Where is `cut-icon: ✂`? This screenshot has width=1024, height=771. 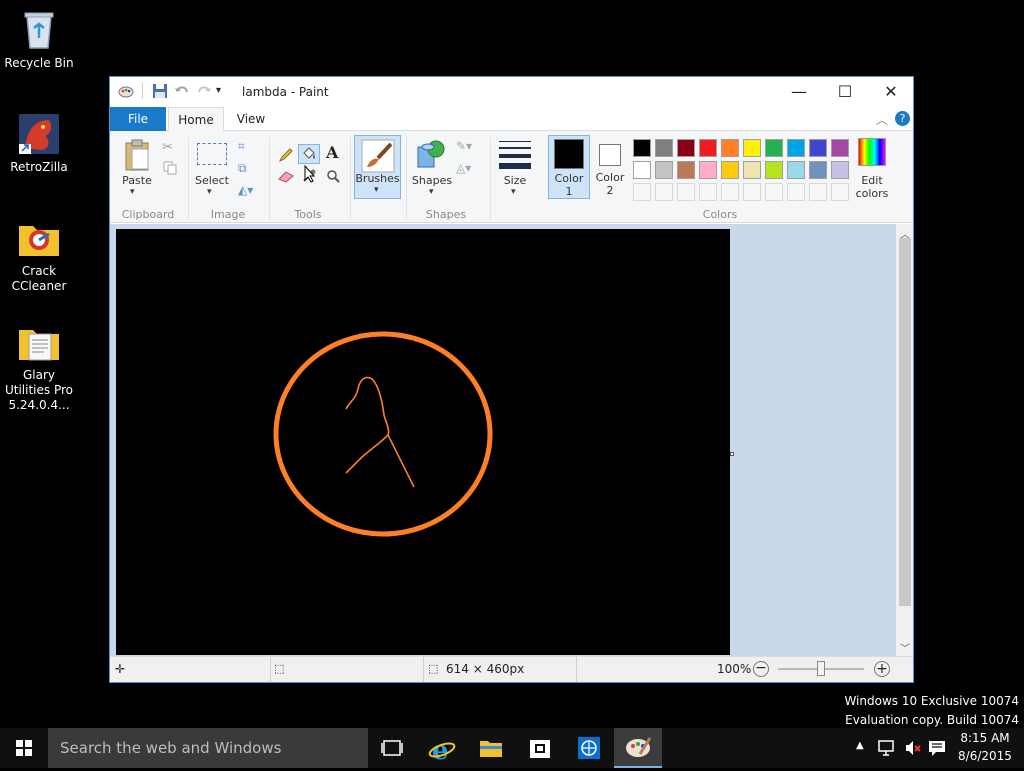
cut-icon: ✂ is located at coordinates (167, 147).